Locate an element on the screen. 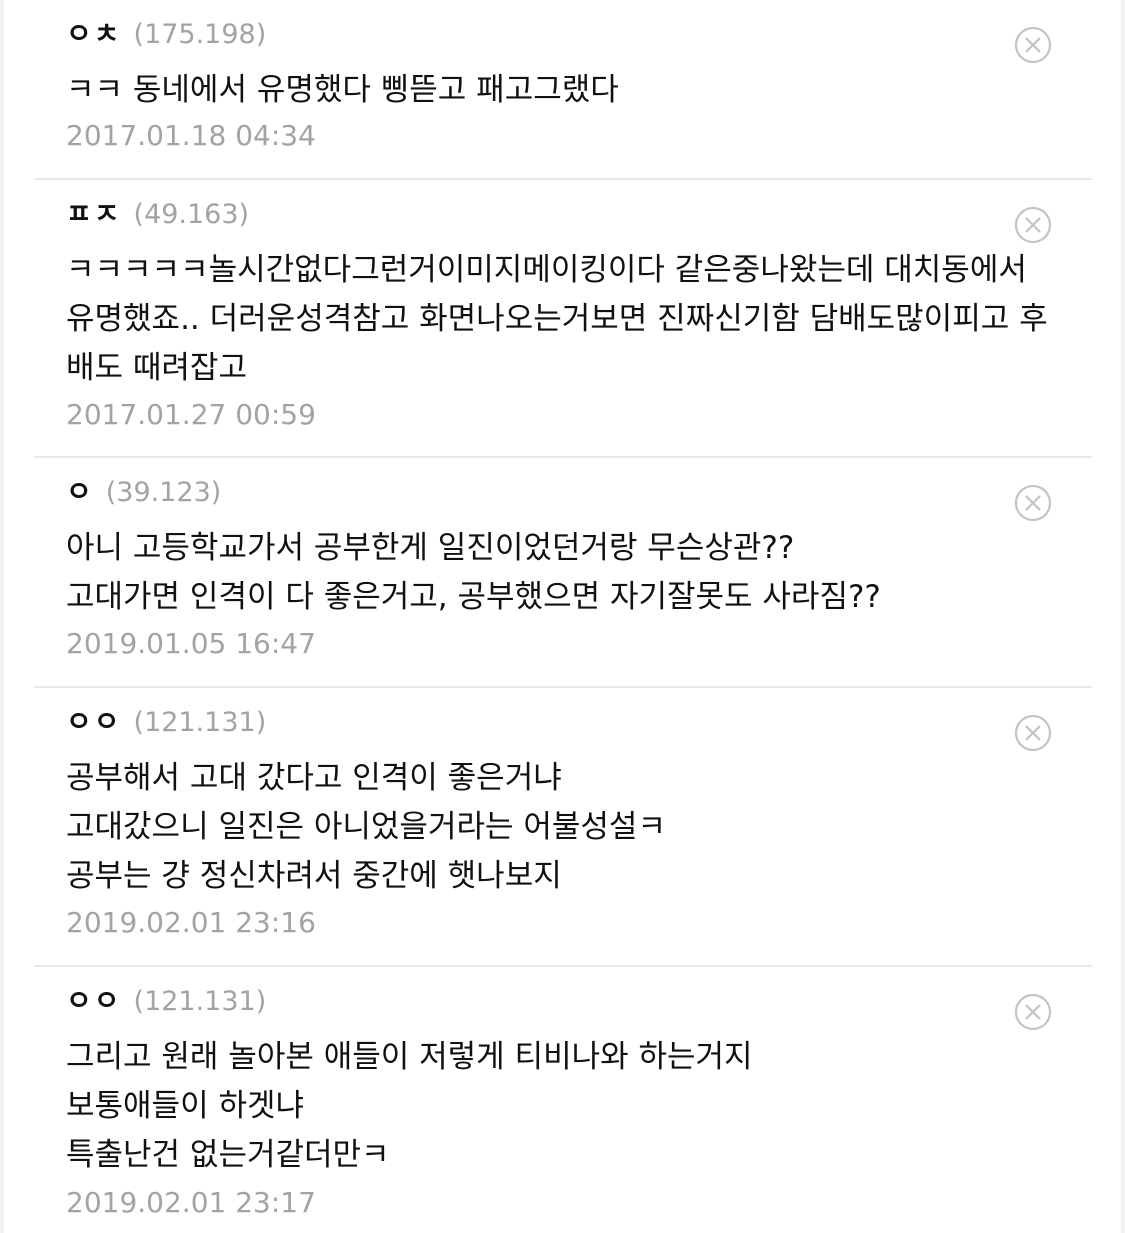 This screenshot has width=1125, height=1233. comment-text-line: 공부는 걍 정신차려서 중간에 햇나보지 is located at coordinates (314, 876).